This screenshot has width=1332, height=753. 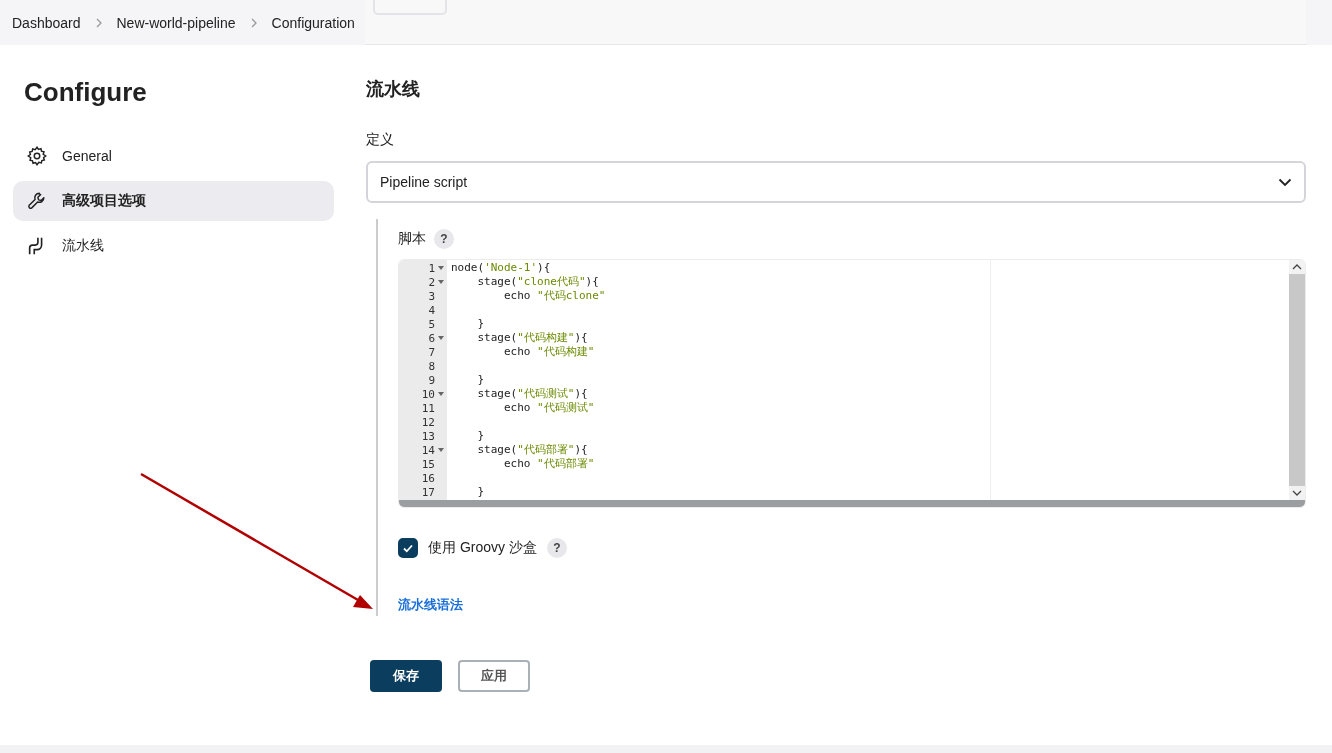 What do you see at coordinates (173, 246) in the screenshot?
I see `sidebar-item: 流水线` at bounding box center [173, 246].